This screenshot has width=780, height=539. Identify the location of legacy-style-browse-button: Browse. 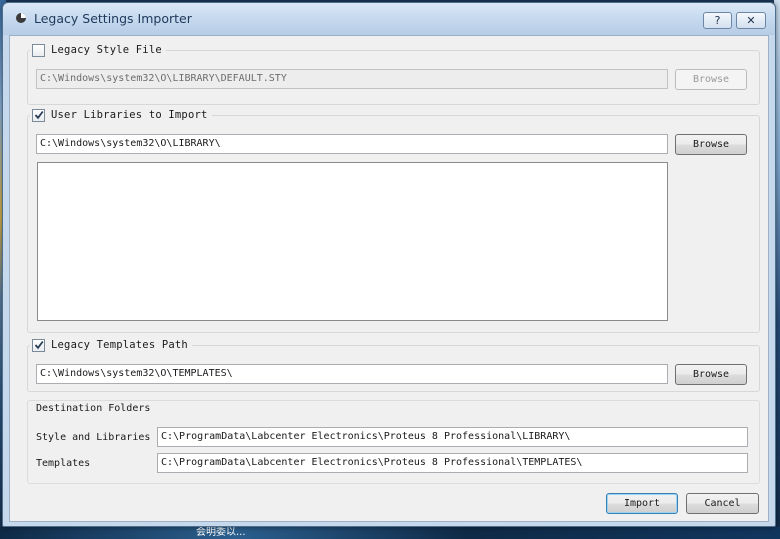
(711, 79).